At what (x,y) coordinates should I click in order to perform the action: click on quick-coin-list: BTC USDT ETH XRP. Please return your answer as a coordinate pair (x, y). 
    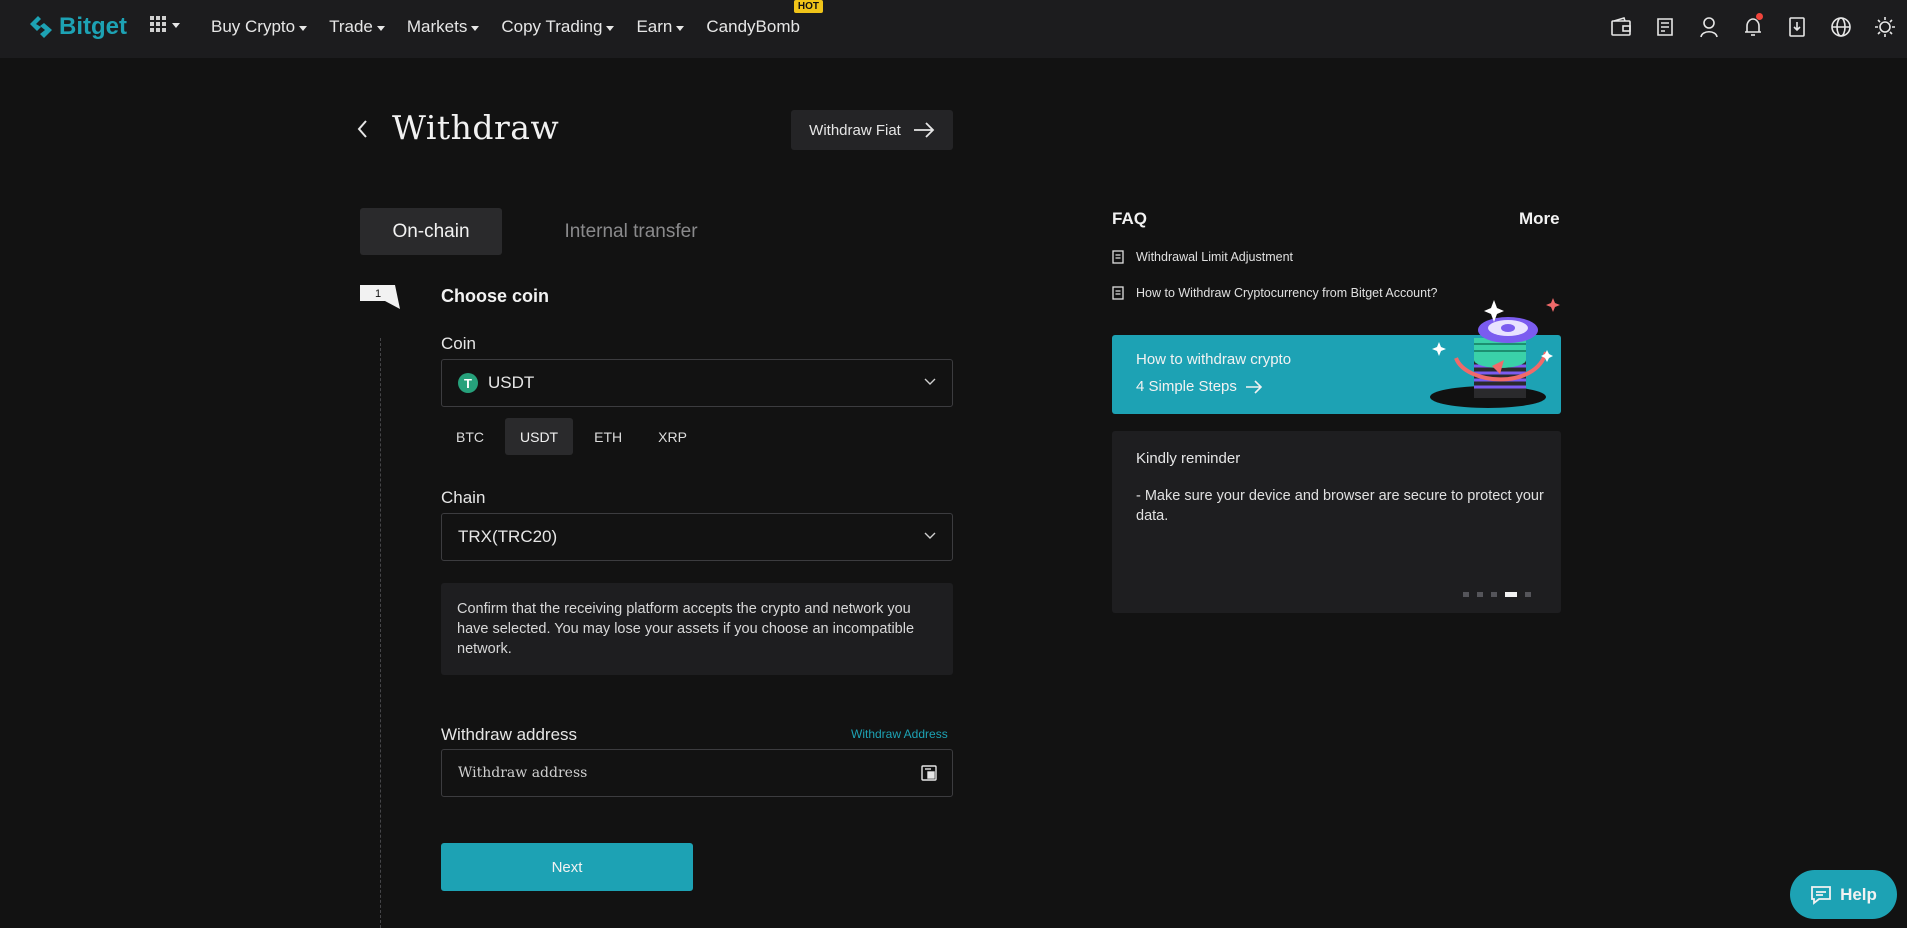
    Looking at the image, I should click on (571, 436).